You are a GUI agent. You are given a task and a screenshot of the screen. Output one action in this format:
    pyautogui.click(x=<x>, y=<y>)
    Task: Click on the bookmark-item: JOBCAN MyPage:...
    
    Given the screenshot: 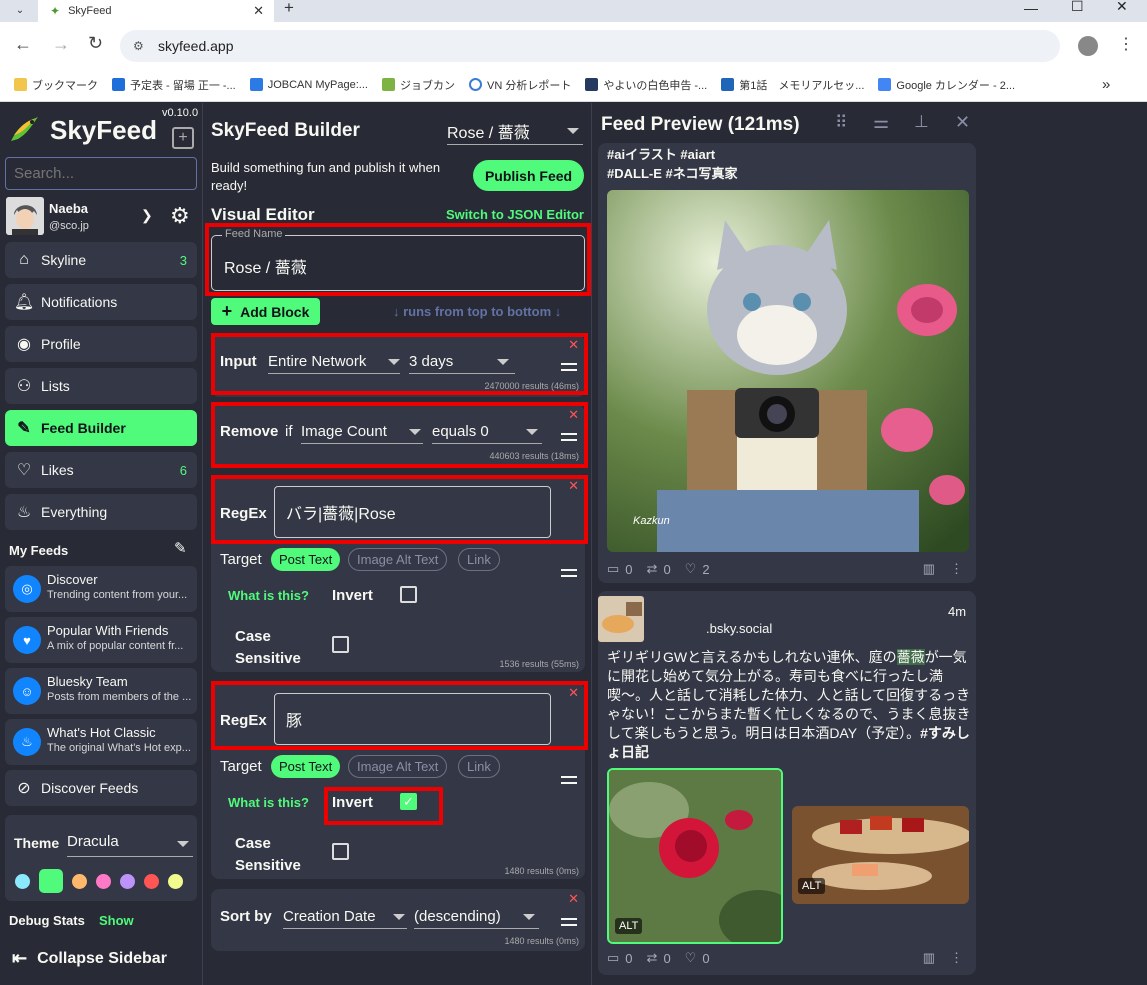 What is the action you would take?
    pyautogui.click(x=308, y=84)
    